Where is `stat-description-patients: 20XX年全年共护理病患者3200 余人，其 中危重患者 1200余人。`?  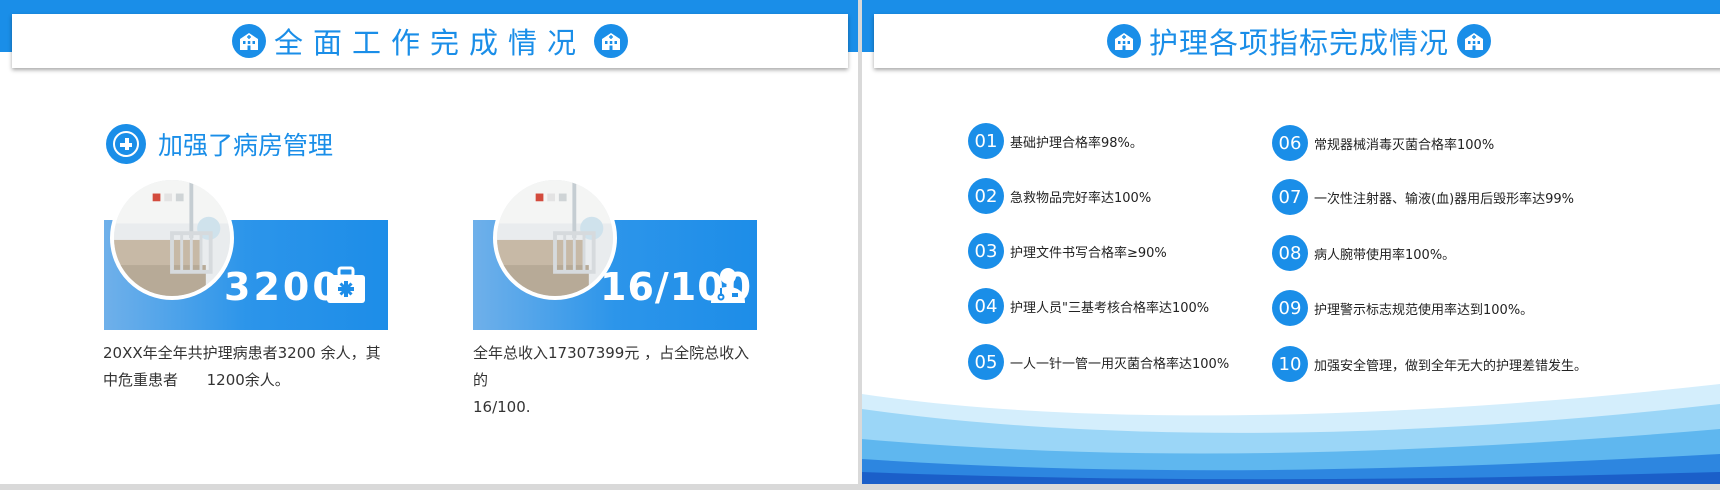
stat-description-patients: 20XX年全年共护理病患者3200 余人，其 中危重患者 1200余人。 is located at coordinates (242, 366).